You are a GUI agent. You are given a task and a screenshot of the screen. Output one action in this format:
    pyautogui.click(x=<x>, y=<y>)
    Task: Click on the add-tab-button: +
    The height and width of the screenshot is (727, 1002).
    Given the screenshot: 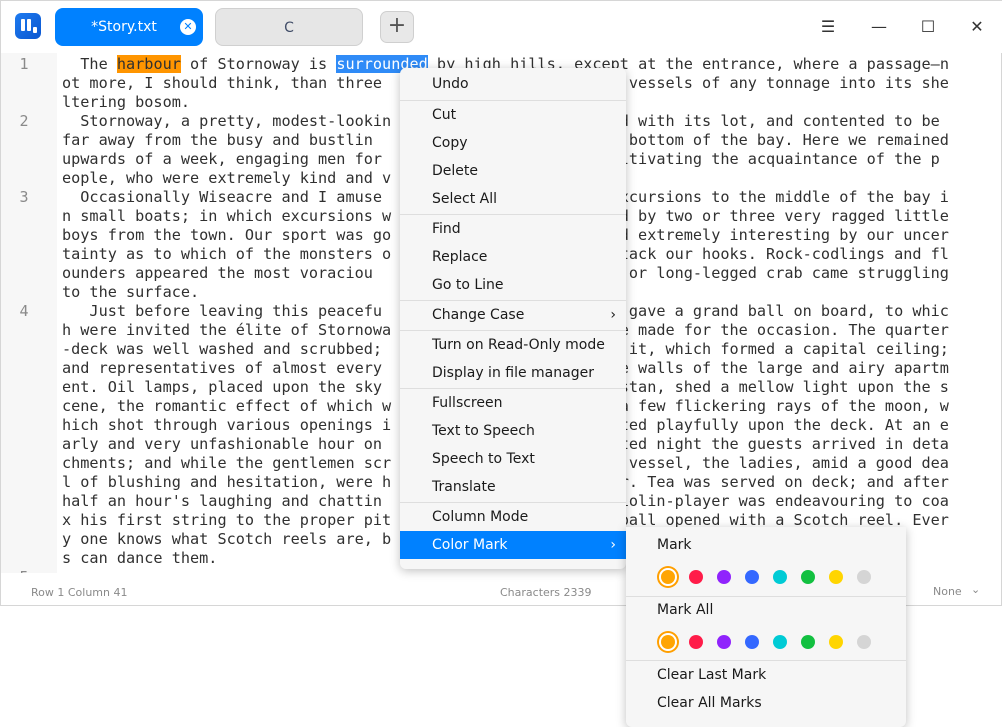 What is the action you would take?
    pyautogui.click(x=397, y=27)
    